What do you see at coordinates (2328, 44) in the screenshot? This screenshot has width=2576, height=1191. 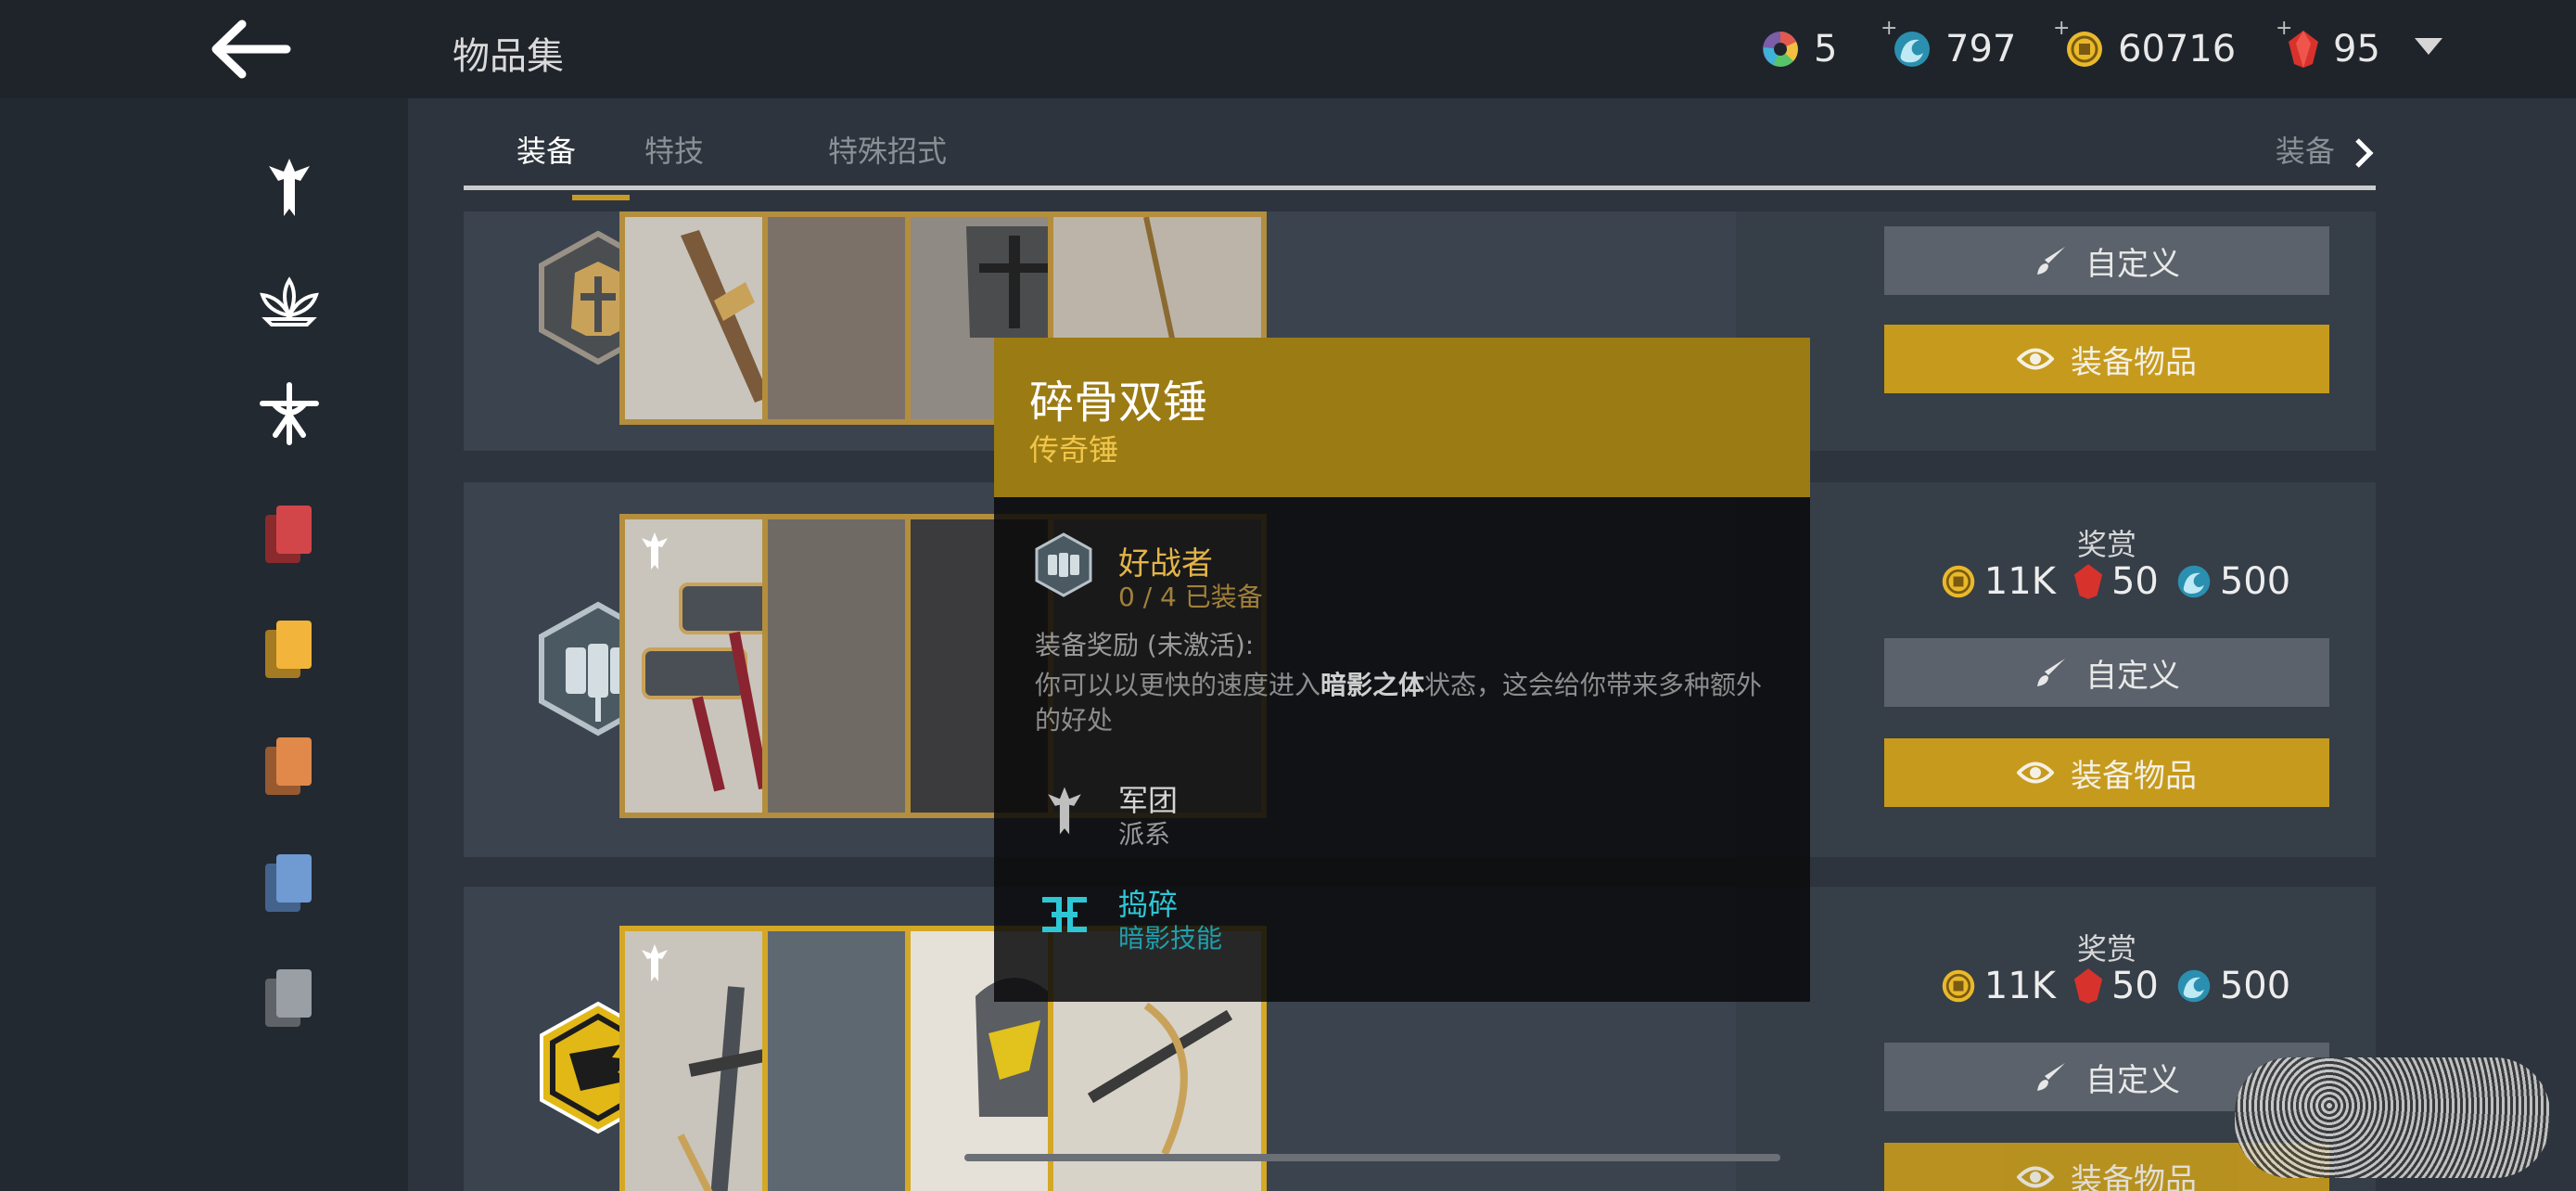 I see `ruby-currency: + 95` at bounding box center [2328, 44].